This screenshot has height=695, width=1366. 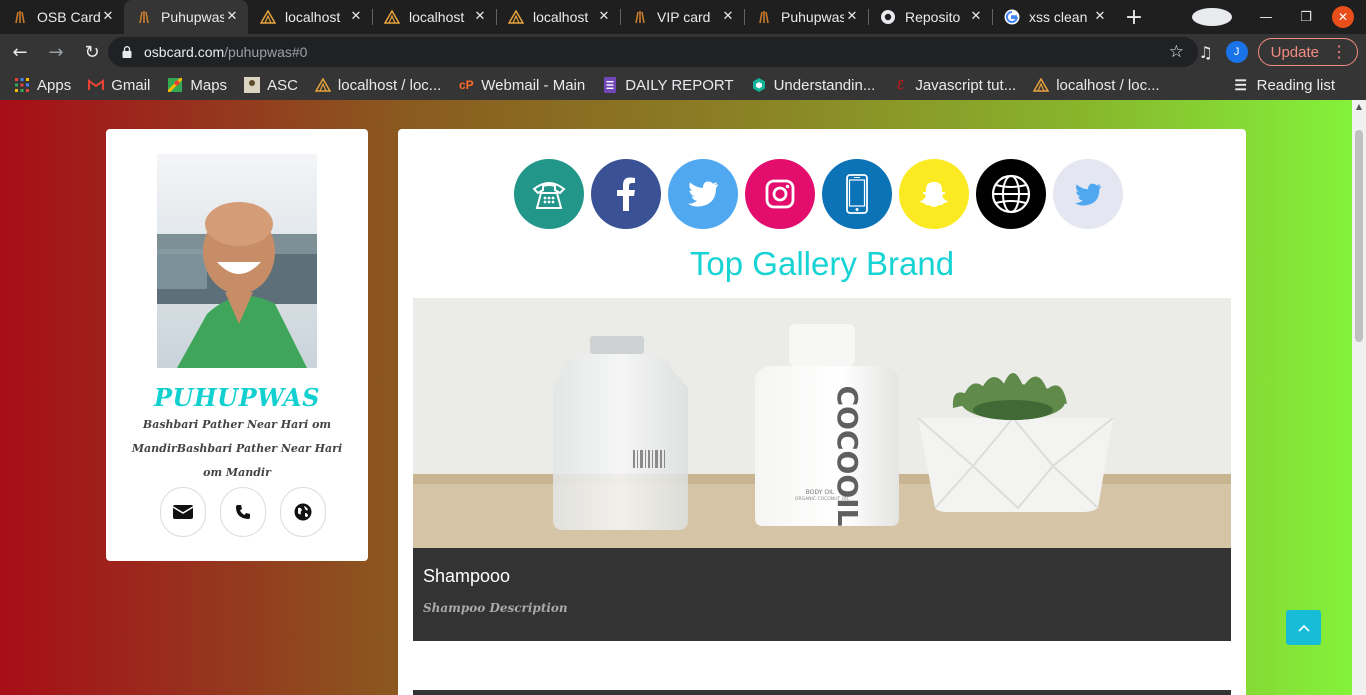 What do you see at coordinates (533, 85) in the screenshot?
I see `bookmark-label: Webmail - Main` at bounding box center [533, 85].